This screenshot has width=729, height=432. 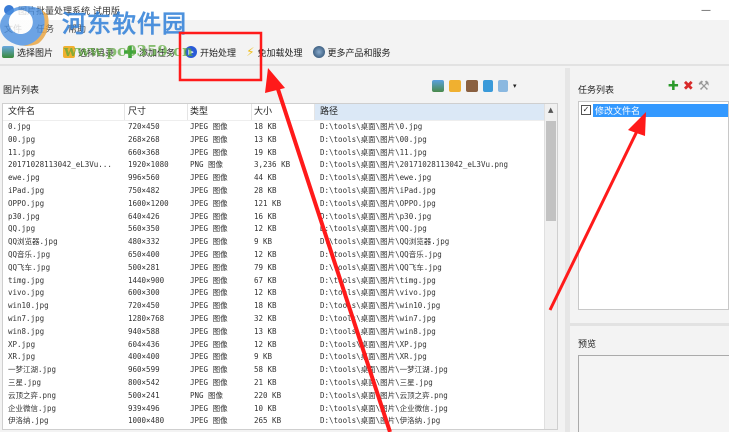 I want to click on minimize-button: —, so click(x=706, y=10).